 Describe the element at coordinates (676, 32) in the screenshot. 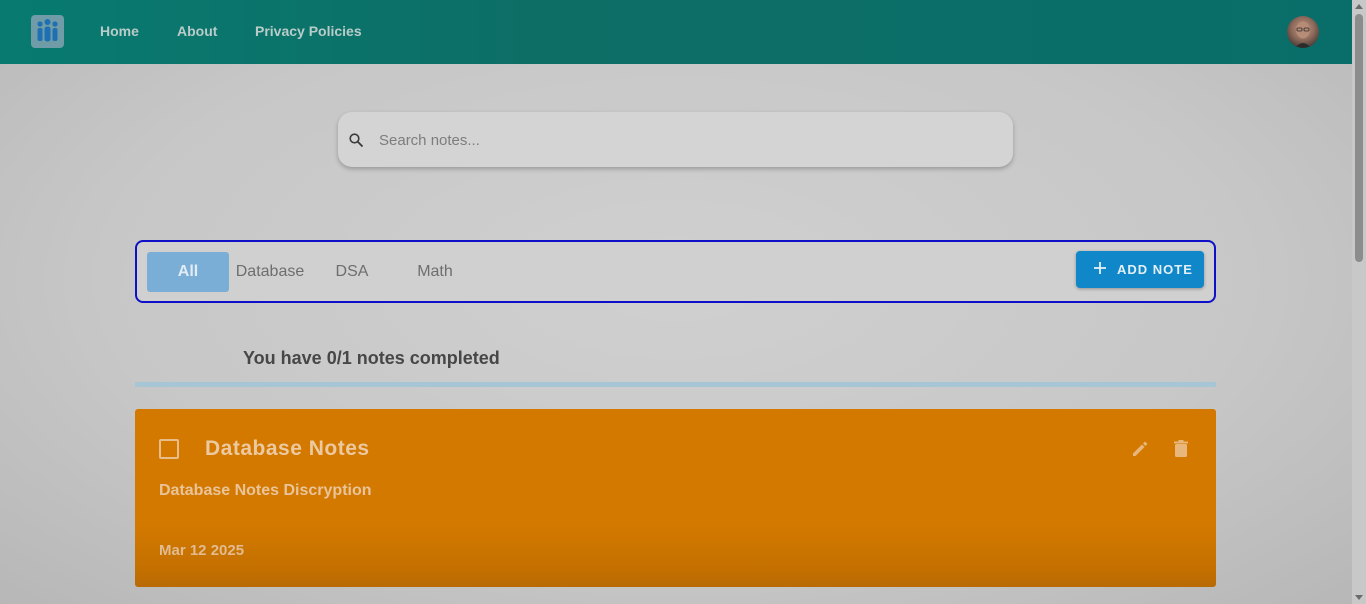

I see `top-navbar: Home About Privacy Policies` at that location.